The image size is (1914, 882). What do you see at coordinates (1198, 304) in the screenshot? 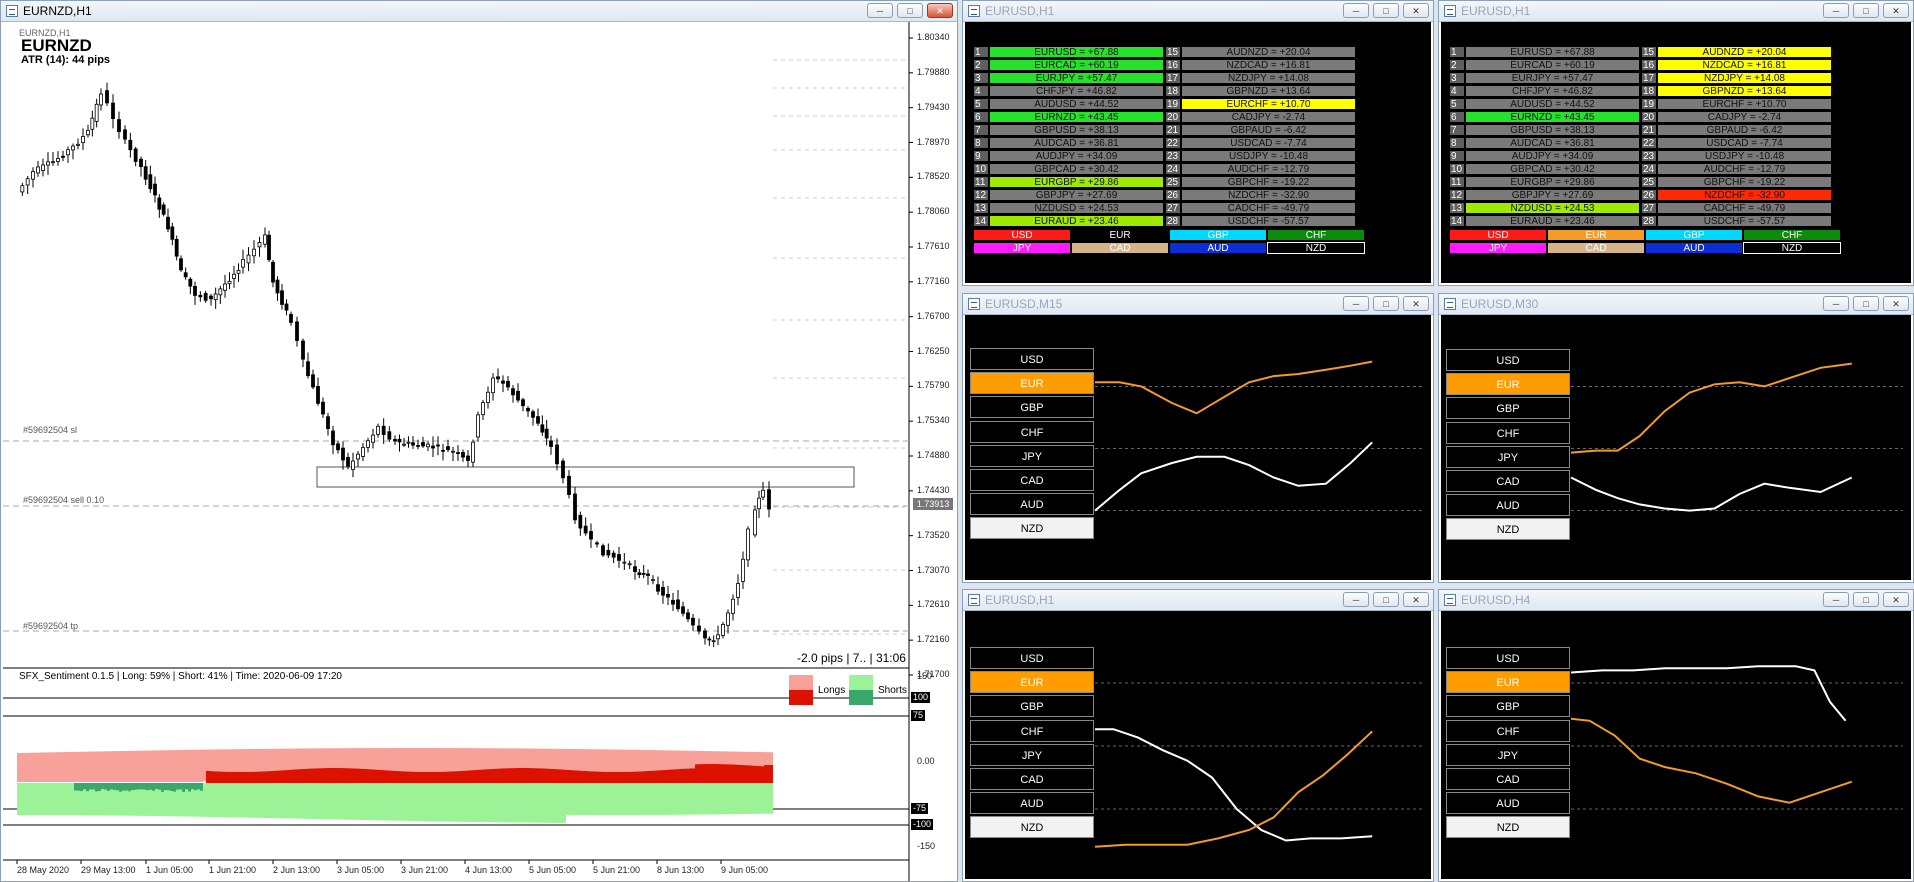
I see `strength-titlebar: EURUSD,M15 ─ □ ✕` at bounding box center [1198, 304].